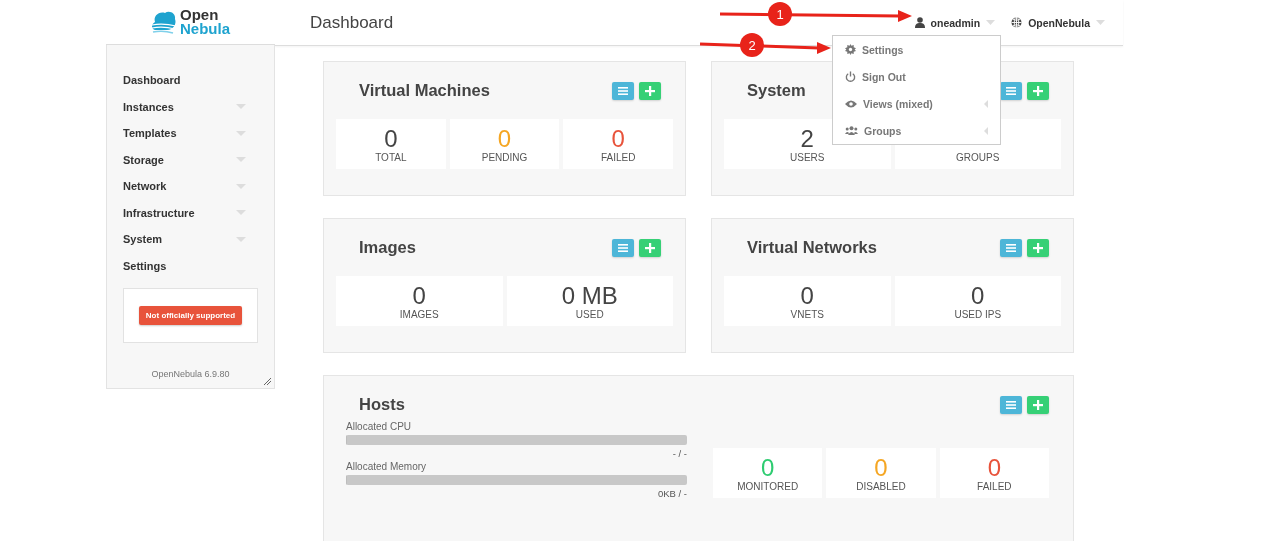 The image size is (1262, 541). Describe the element at coordinates (387, 467) in the screenshot. I see `meter-label: Allocated Memory` at that location.